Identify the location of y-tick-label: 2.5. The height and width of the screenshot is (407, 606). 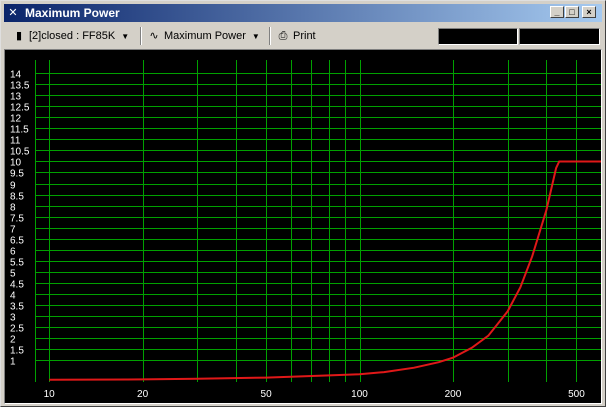
(17, 329).